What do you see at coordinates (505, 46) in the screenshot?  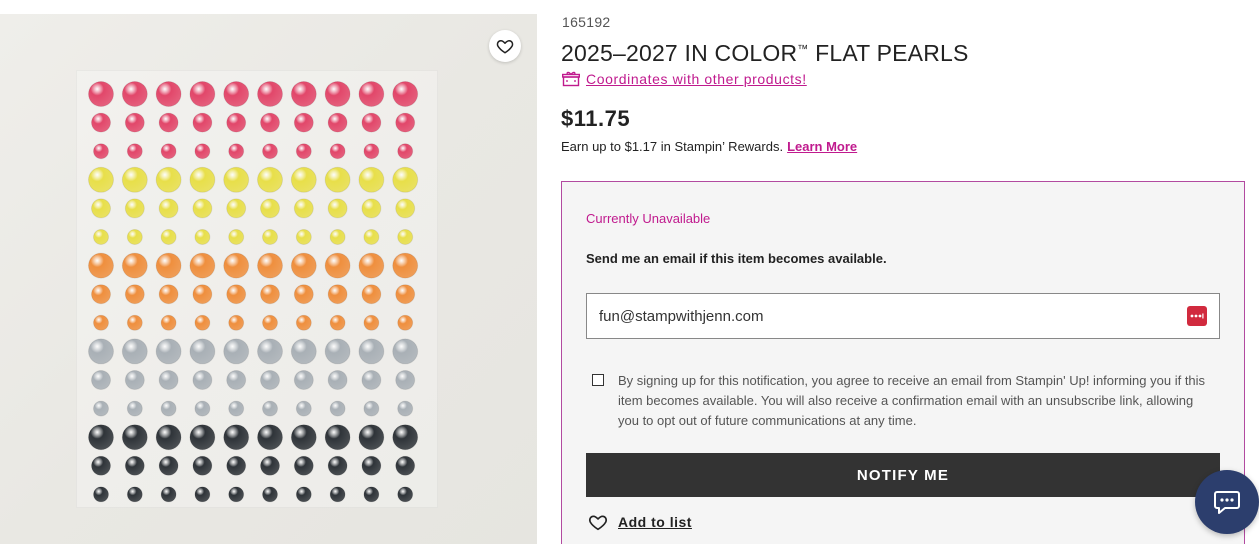 I see `favorite-button` at bounding box center [505, 46].